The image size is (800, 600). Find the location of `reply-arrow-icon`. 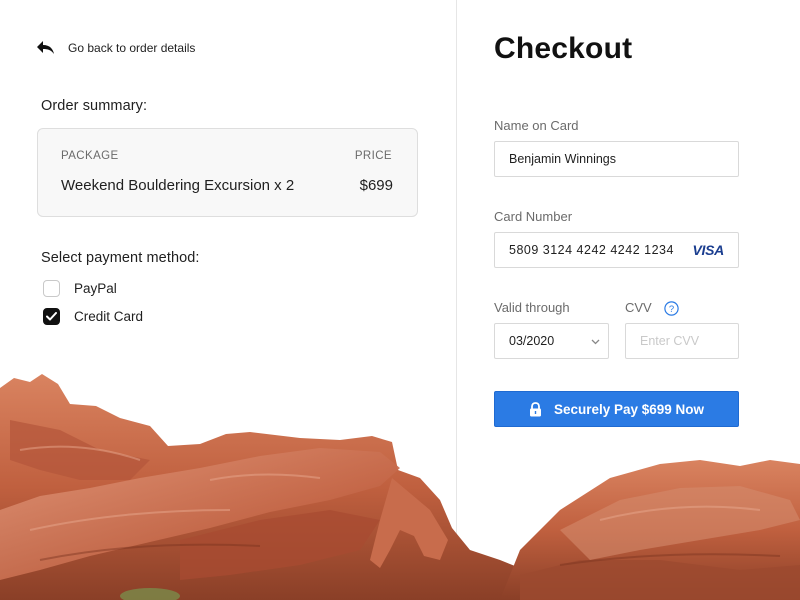

reply-arrow-icon is located at coordinates (45, 47).